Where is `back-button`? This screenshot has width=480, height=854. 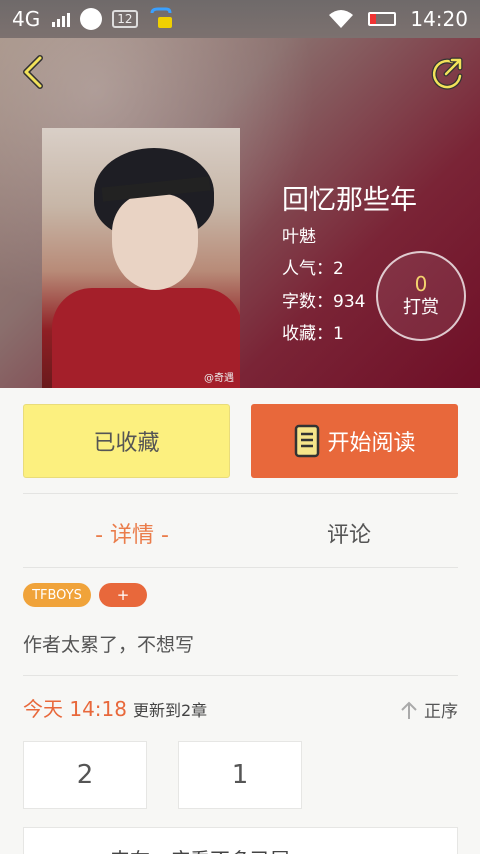
back-button is located at coordinates (34, 72).